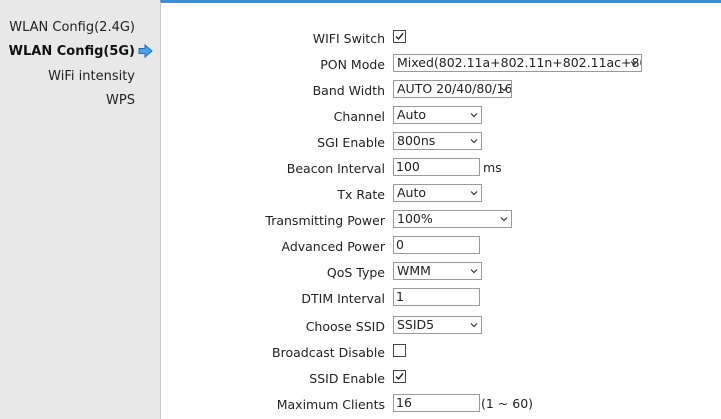  Describe the element at coordinates (441, 379) in the screenshot. I see `row-ssid-enable: SSID Enable` at that location.